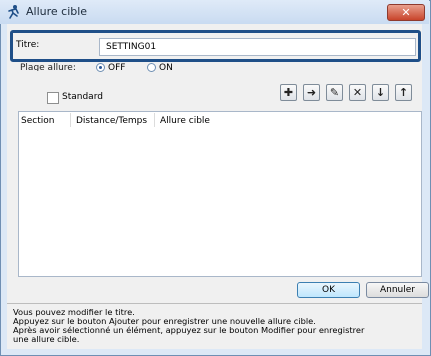 The width and height of the screenshot is (431, 356). I want to click on plage-label: Plage allure:, so click(48, 67).